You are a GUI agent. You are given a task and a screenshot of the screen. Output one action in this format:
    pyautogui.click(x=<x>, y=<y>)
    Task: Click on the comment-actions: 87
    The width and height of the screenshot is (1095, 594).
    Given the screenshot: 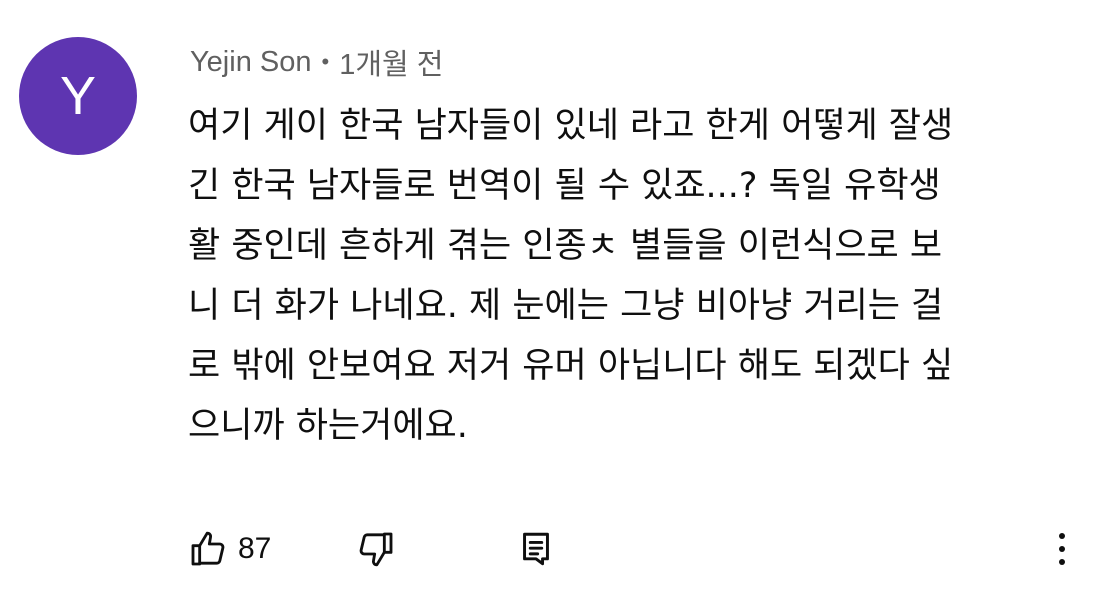 What is the action you would take?
    pyautogui.click(x=633, y=549)
    